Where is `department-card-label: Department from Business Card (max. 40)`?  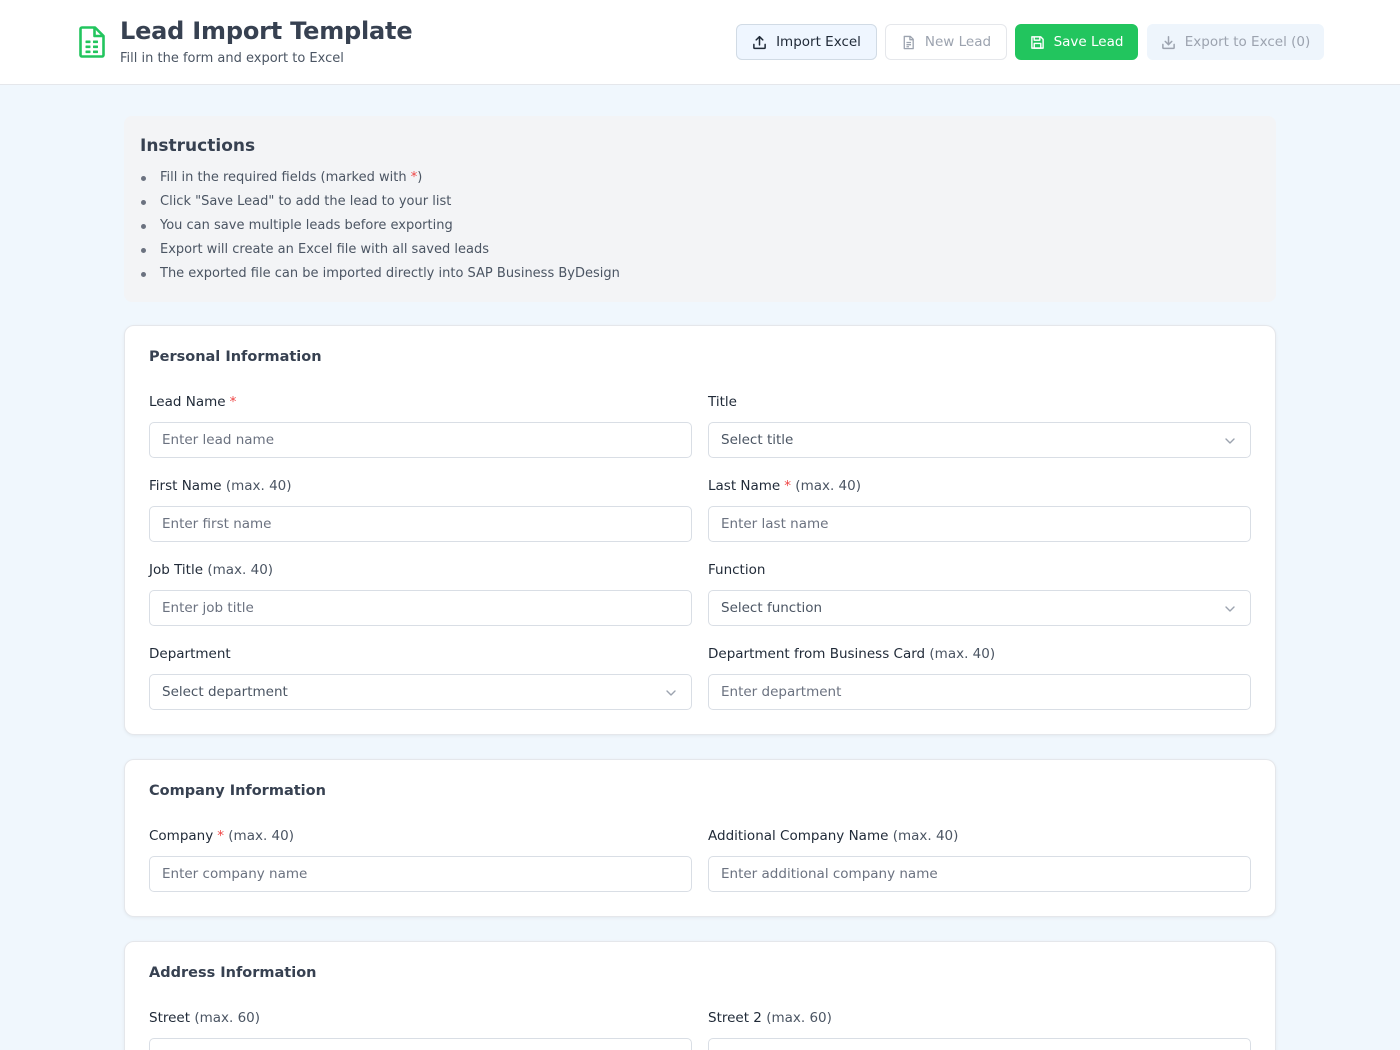
department-card-label: Department from Business Card (max. 40) is located at coordinates (852, 654).